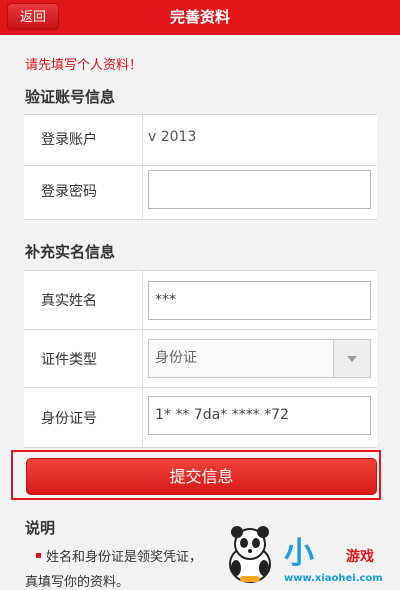  Describe the element at coordinates (259, 415) in the screenshot. I see `id-number-input: 1* ** 7da* **** *72` at that location.